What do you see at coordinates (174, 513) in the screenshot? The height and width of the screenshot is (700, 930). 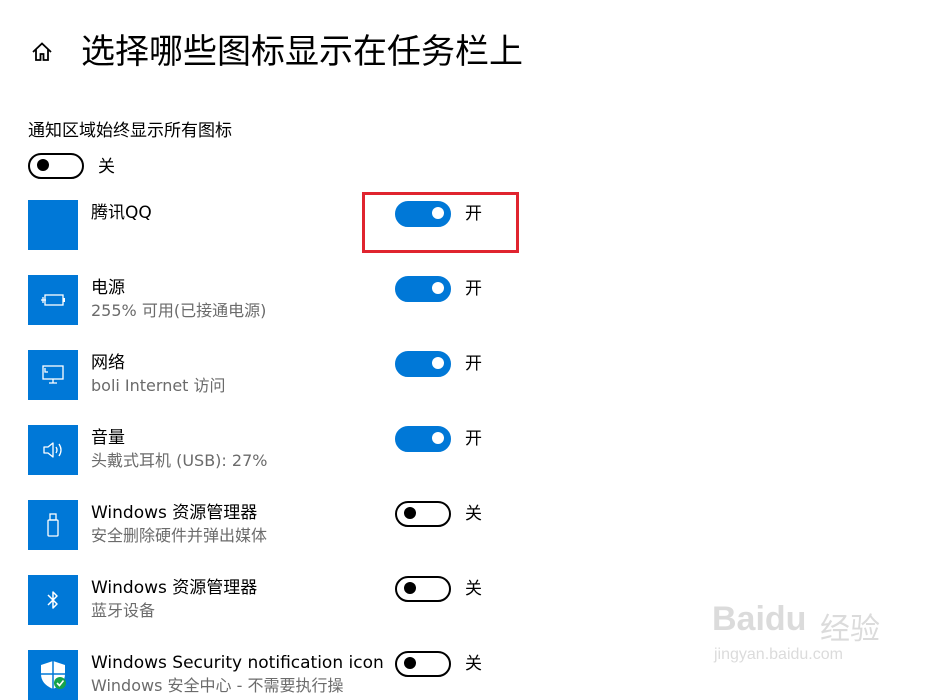 I see `row-name-usb: Windows 资源管理器` at bounding box center [174, 513].